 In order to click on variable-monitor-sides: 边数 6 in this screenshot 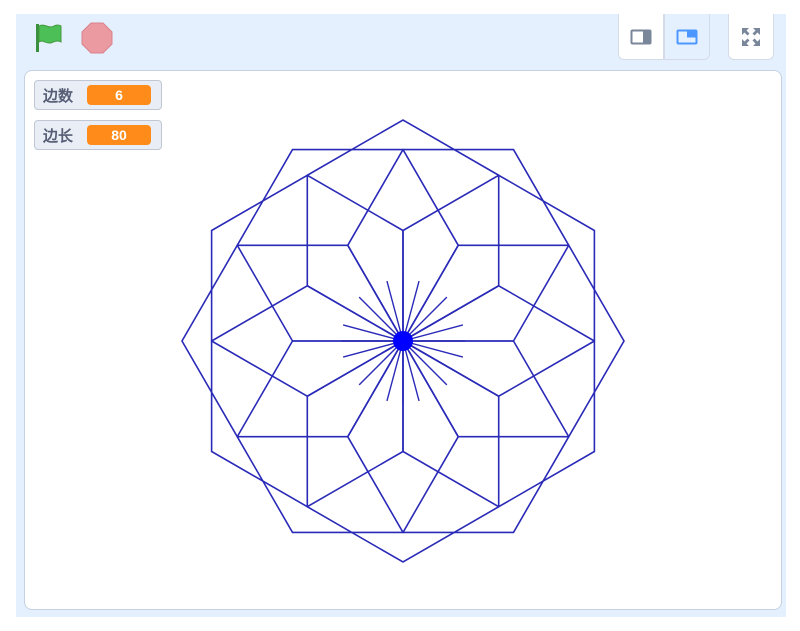, I will do `click(98, 95)`.